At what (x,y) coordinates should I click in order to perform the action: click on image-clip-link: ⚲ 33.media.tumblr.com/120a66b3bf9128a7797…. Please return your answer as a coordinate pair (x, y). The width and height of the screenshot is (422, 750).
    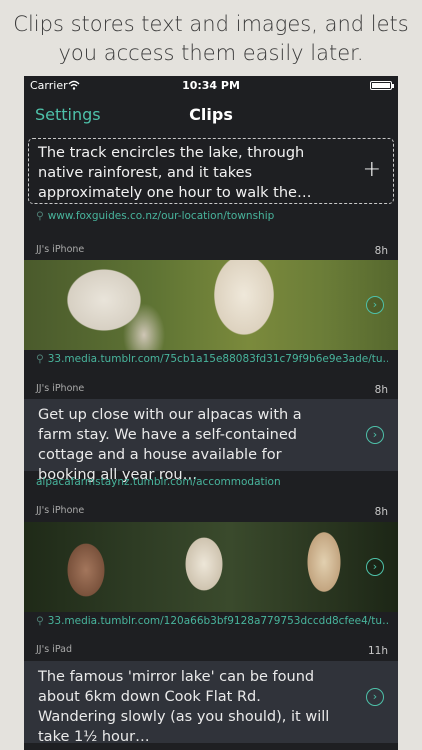
    Looking at the image, I should click on (212, 621).